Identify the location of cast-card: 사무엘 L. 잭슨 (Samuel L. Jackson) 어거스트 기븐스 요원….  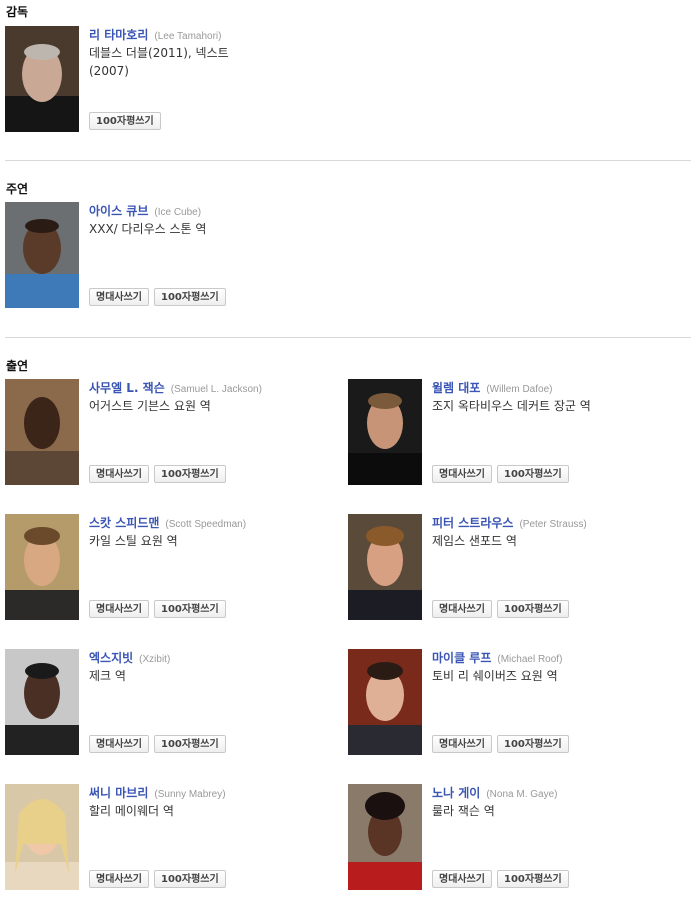
(165, 433).